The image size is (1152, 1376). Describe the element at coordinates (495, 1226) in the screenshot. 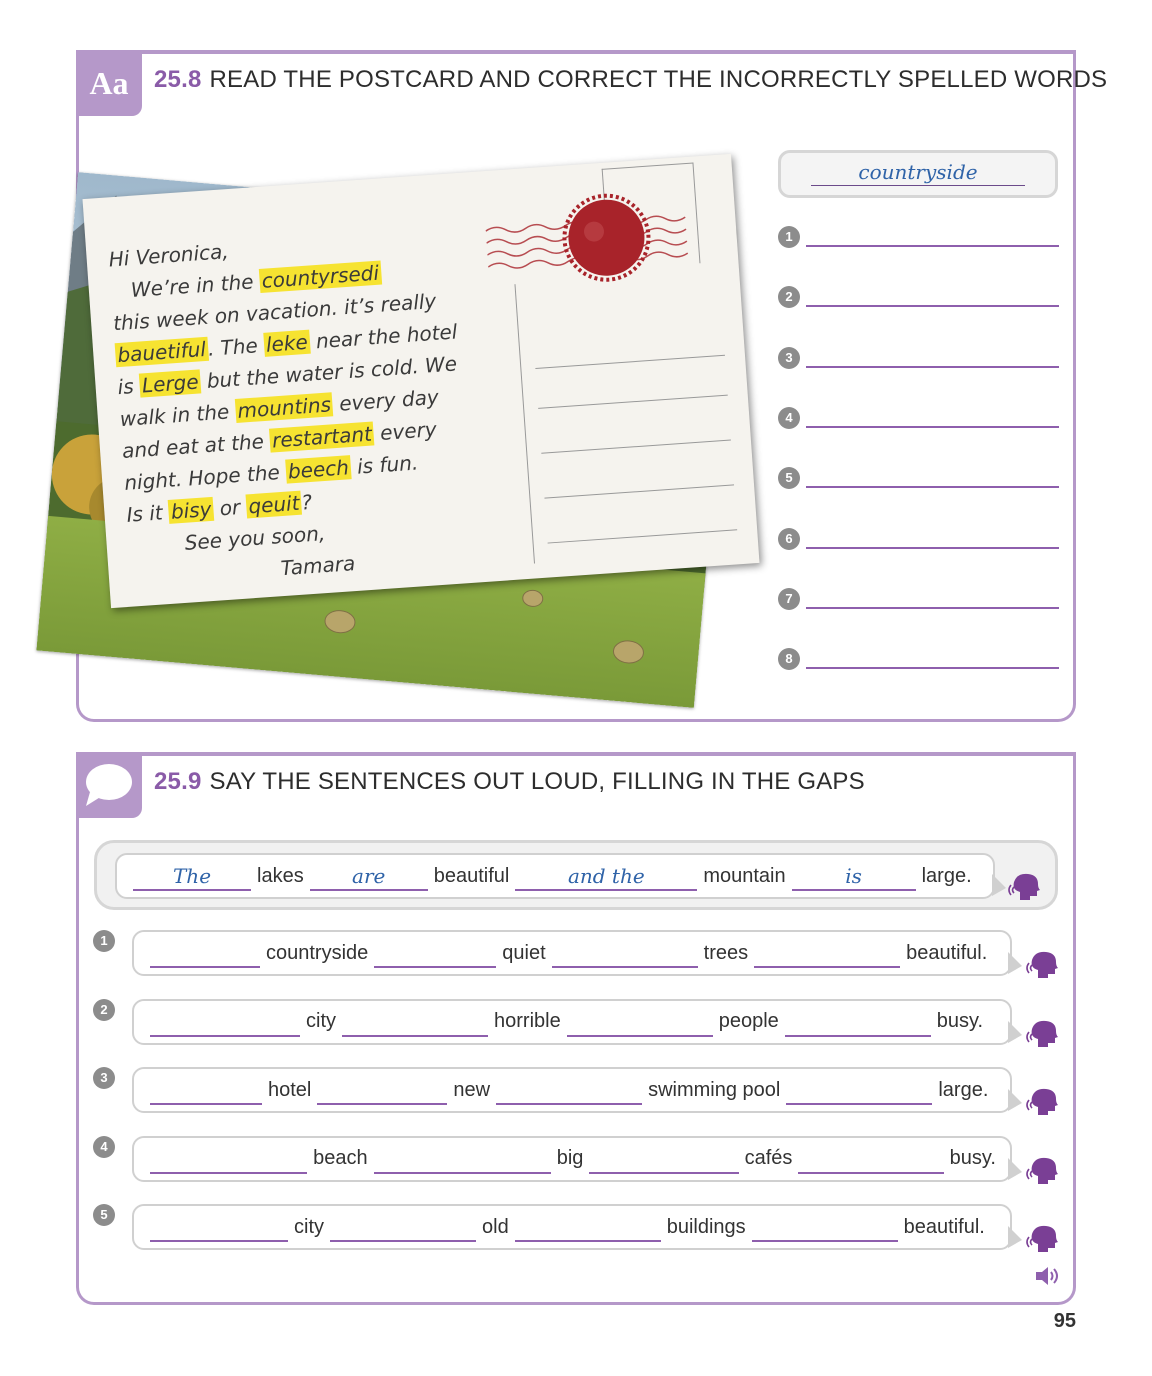

I see `sentence-word: old` at that location.